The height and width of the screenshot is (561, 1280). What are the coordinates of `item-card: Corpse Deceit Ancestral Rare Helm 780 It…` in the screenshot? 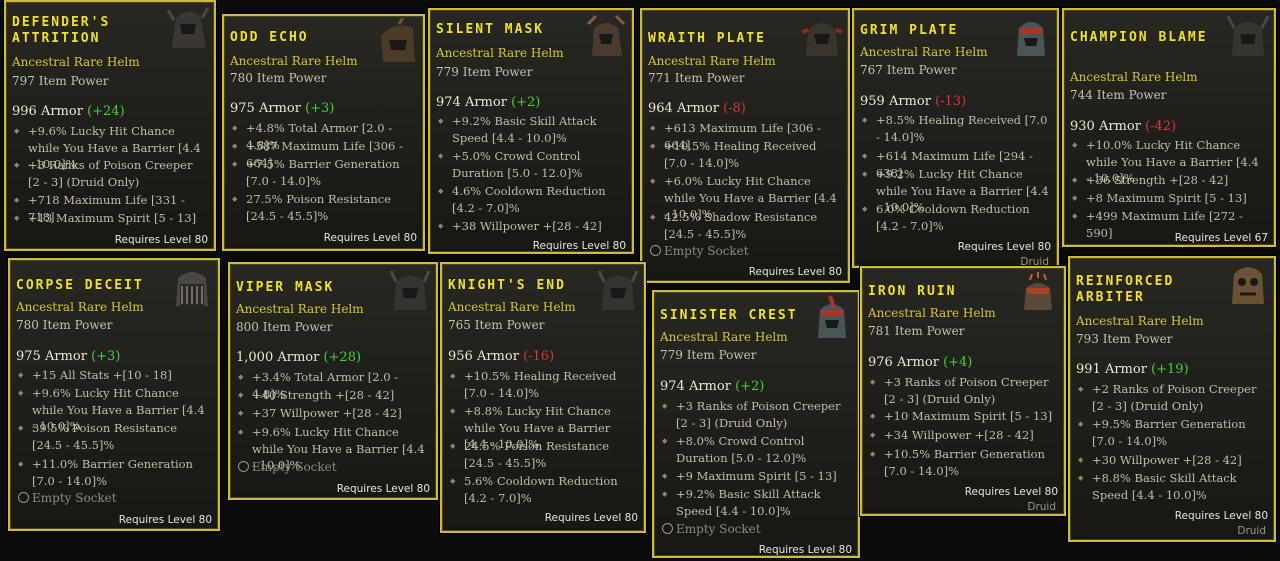 It's located at (114, 394).